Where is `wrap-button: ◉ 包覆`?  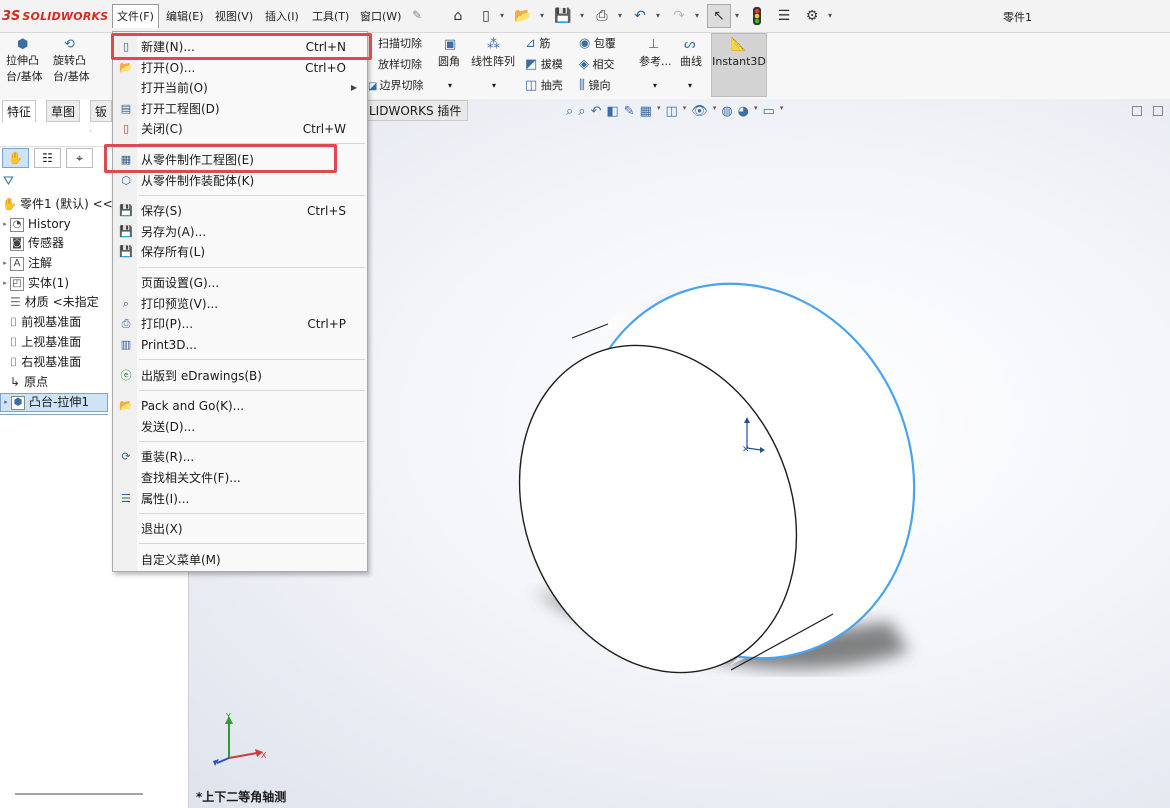
wrap-button: ◉ 包覆 is located at coordinates (597, 44).